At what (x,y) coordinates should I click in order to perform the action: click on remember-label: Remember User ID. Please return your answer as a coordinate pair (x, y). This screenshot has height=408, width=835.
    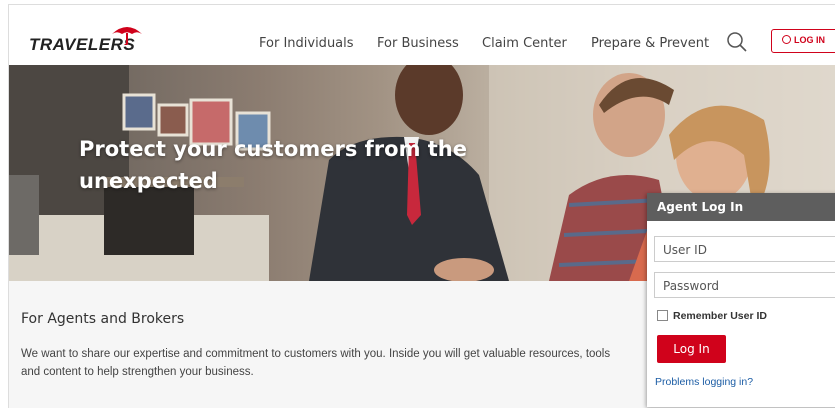
    Looking at the image, I should click on (720, 316).